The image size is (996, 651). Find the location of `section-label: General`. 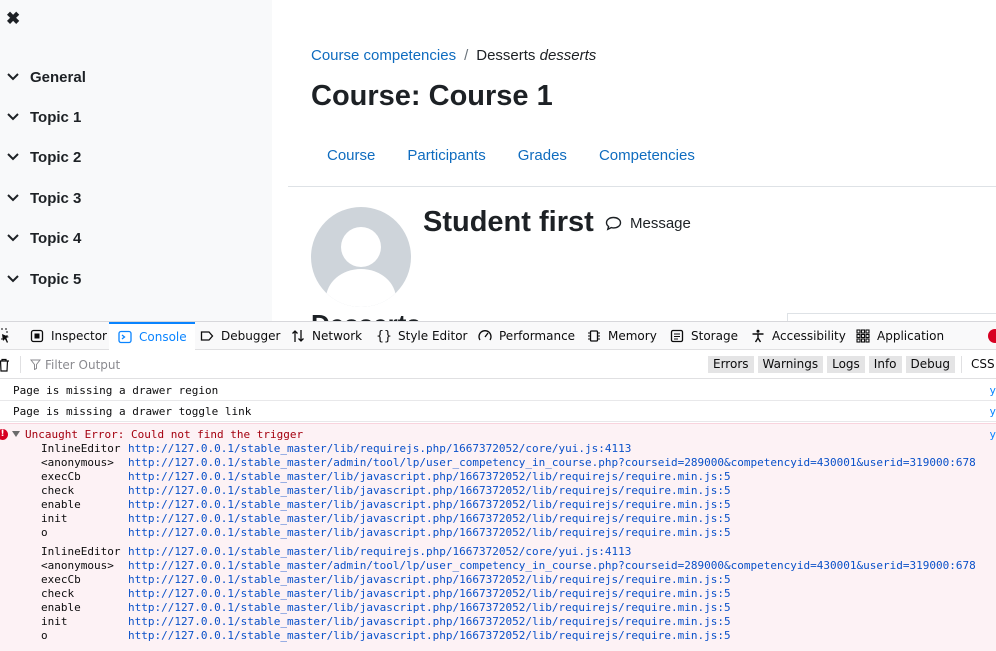

section-label: General is located at coordinates (58, 77).